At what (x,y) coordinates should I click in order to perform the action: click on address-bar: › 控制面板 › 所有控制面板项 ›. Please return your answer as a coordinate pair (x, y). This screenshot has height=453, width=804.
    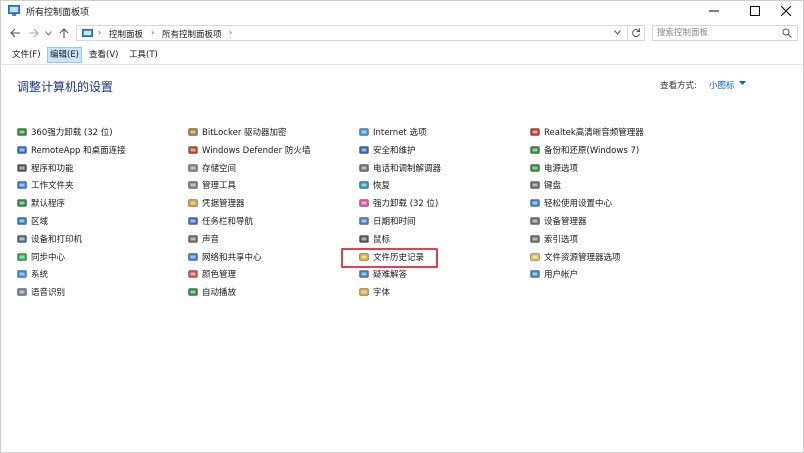
    Looking at the image, I should click on (352, 33).